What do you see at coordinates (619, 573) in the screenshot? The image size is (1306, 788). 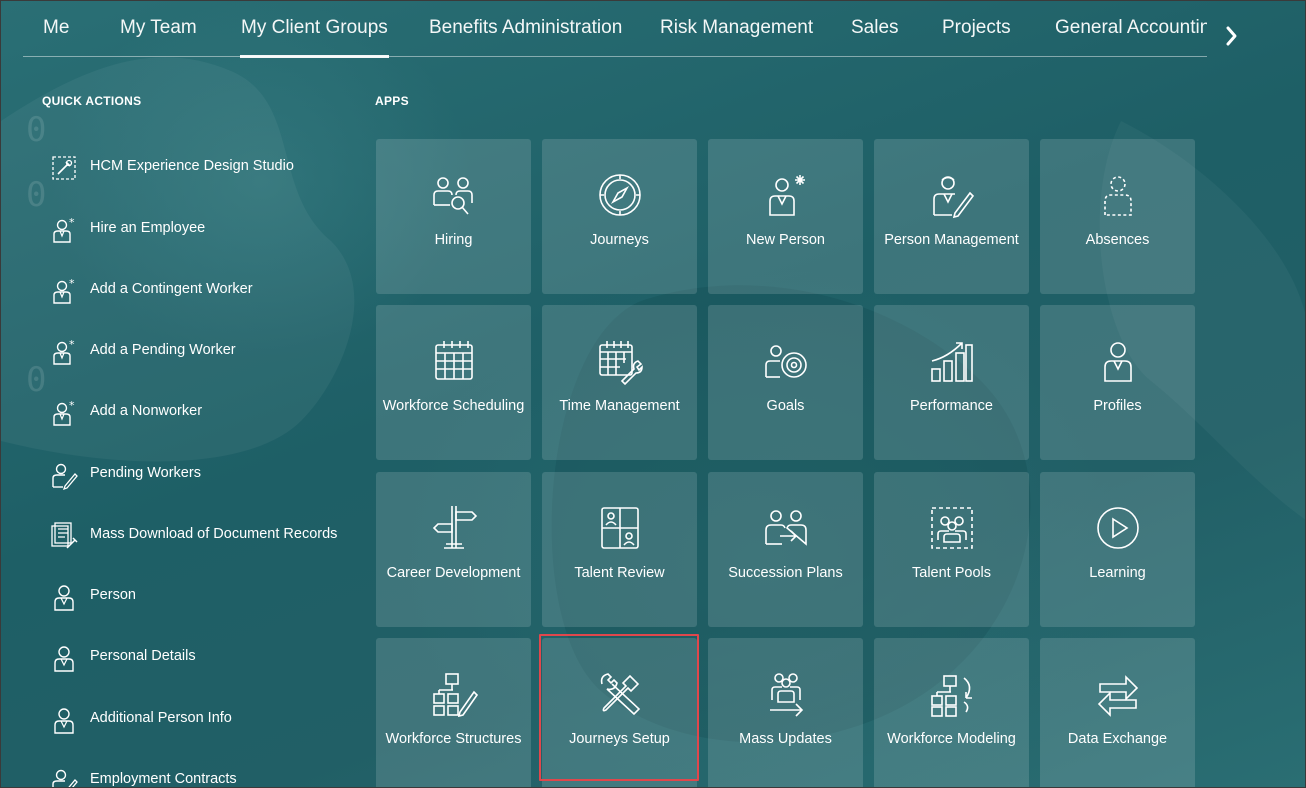 I see `app-tile-label: Talent Review` at bounding box center [619, 573].